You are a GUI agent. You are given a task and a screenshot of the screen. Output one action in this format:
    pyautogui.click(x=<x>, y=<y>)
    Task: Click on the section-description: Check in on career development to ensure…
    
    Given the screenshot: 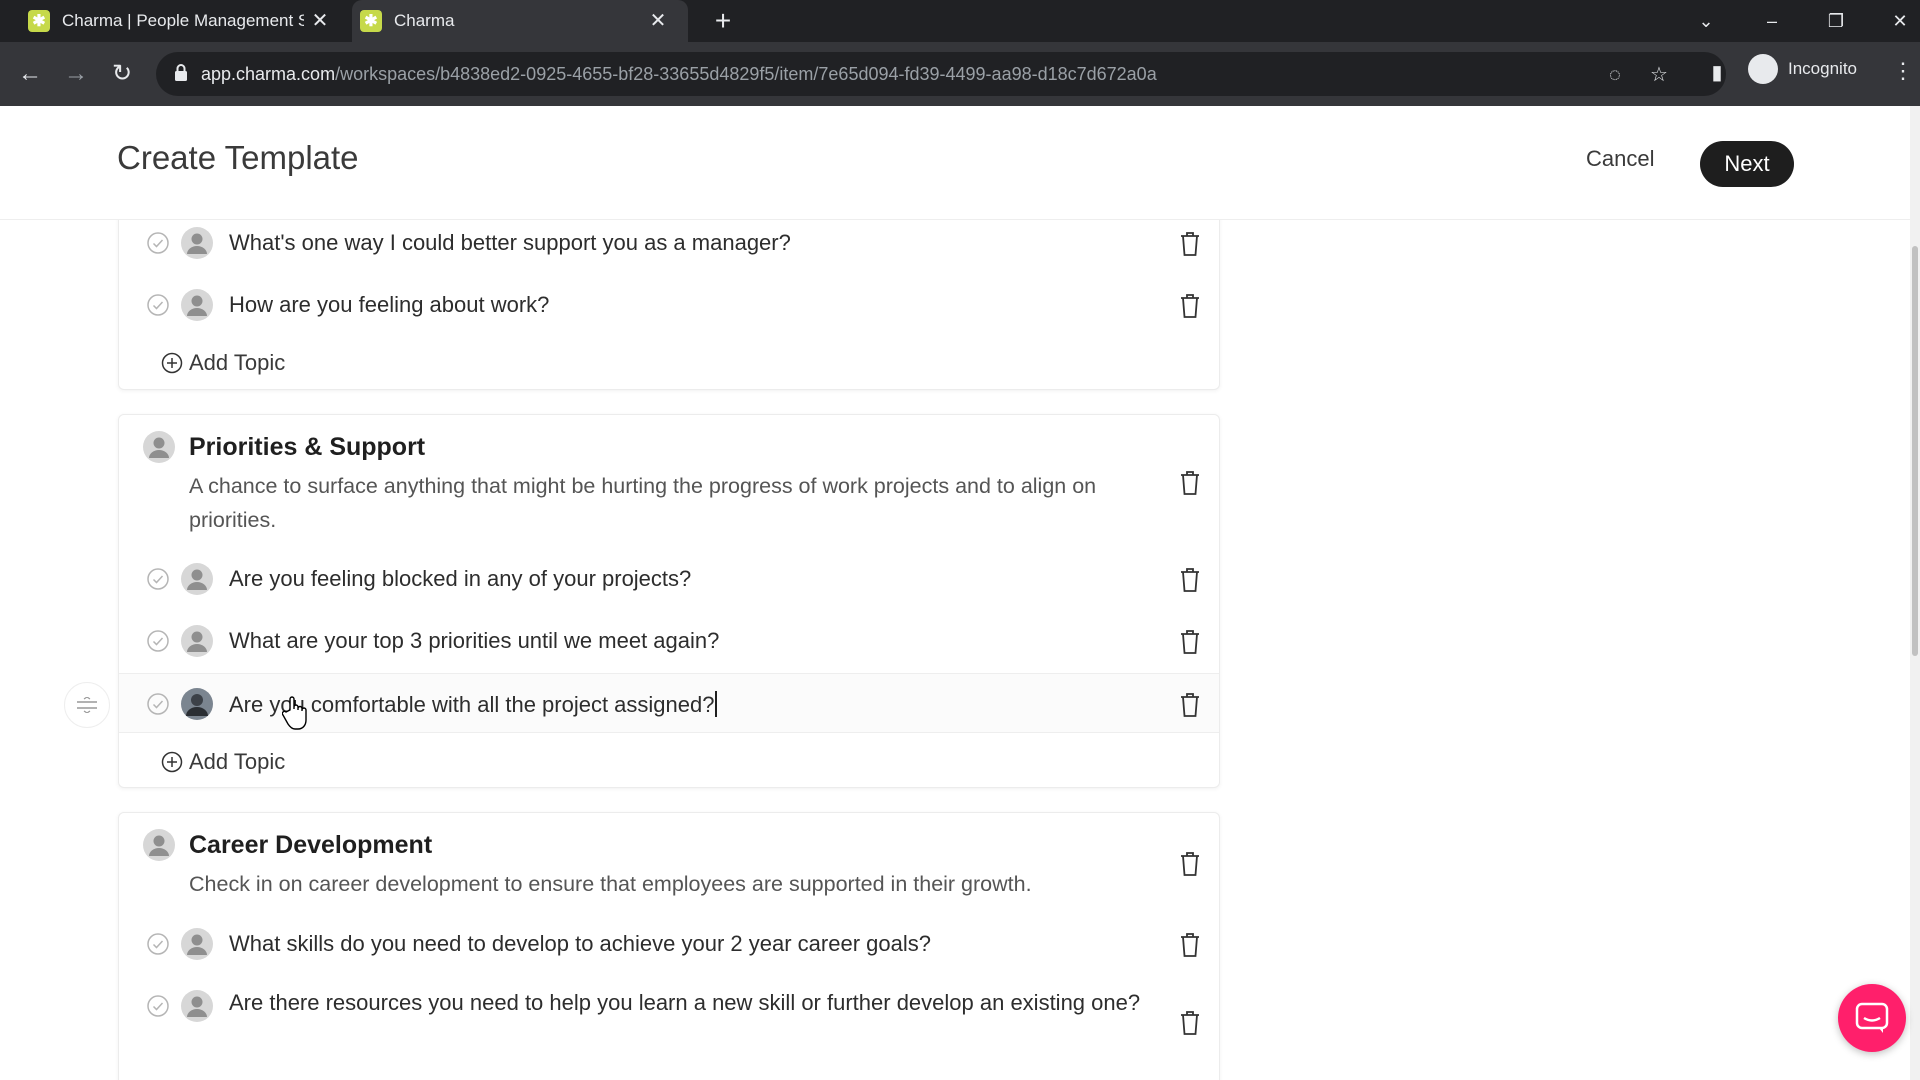 What is the action you would take?
    pyautogui.click(x=659, y=884)
    